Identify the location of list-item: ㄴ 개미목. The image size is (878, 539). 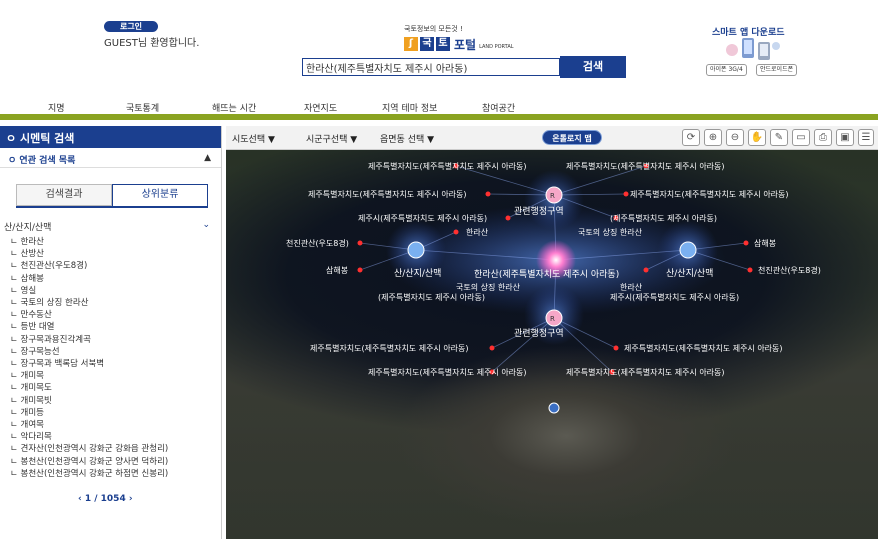
(115, 376).